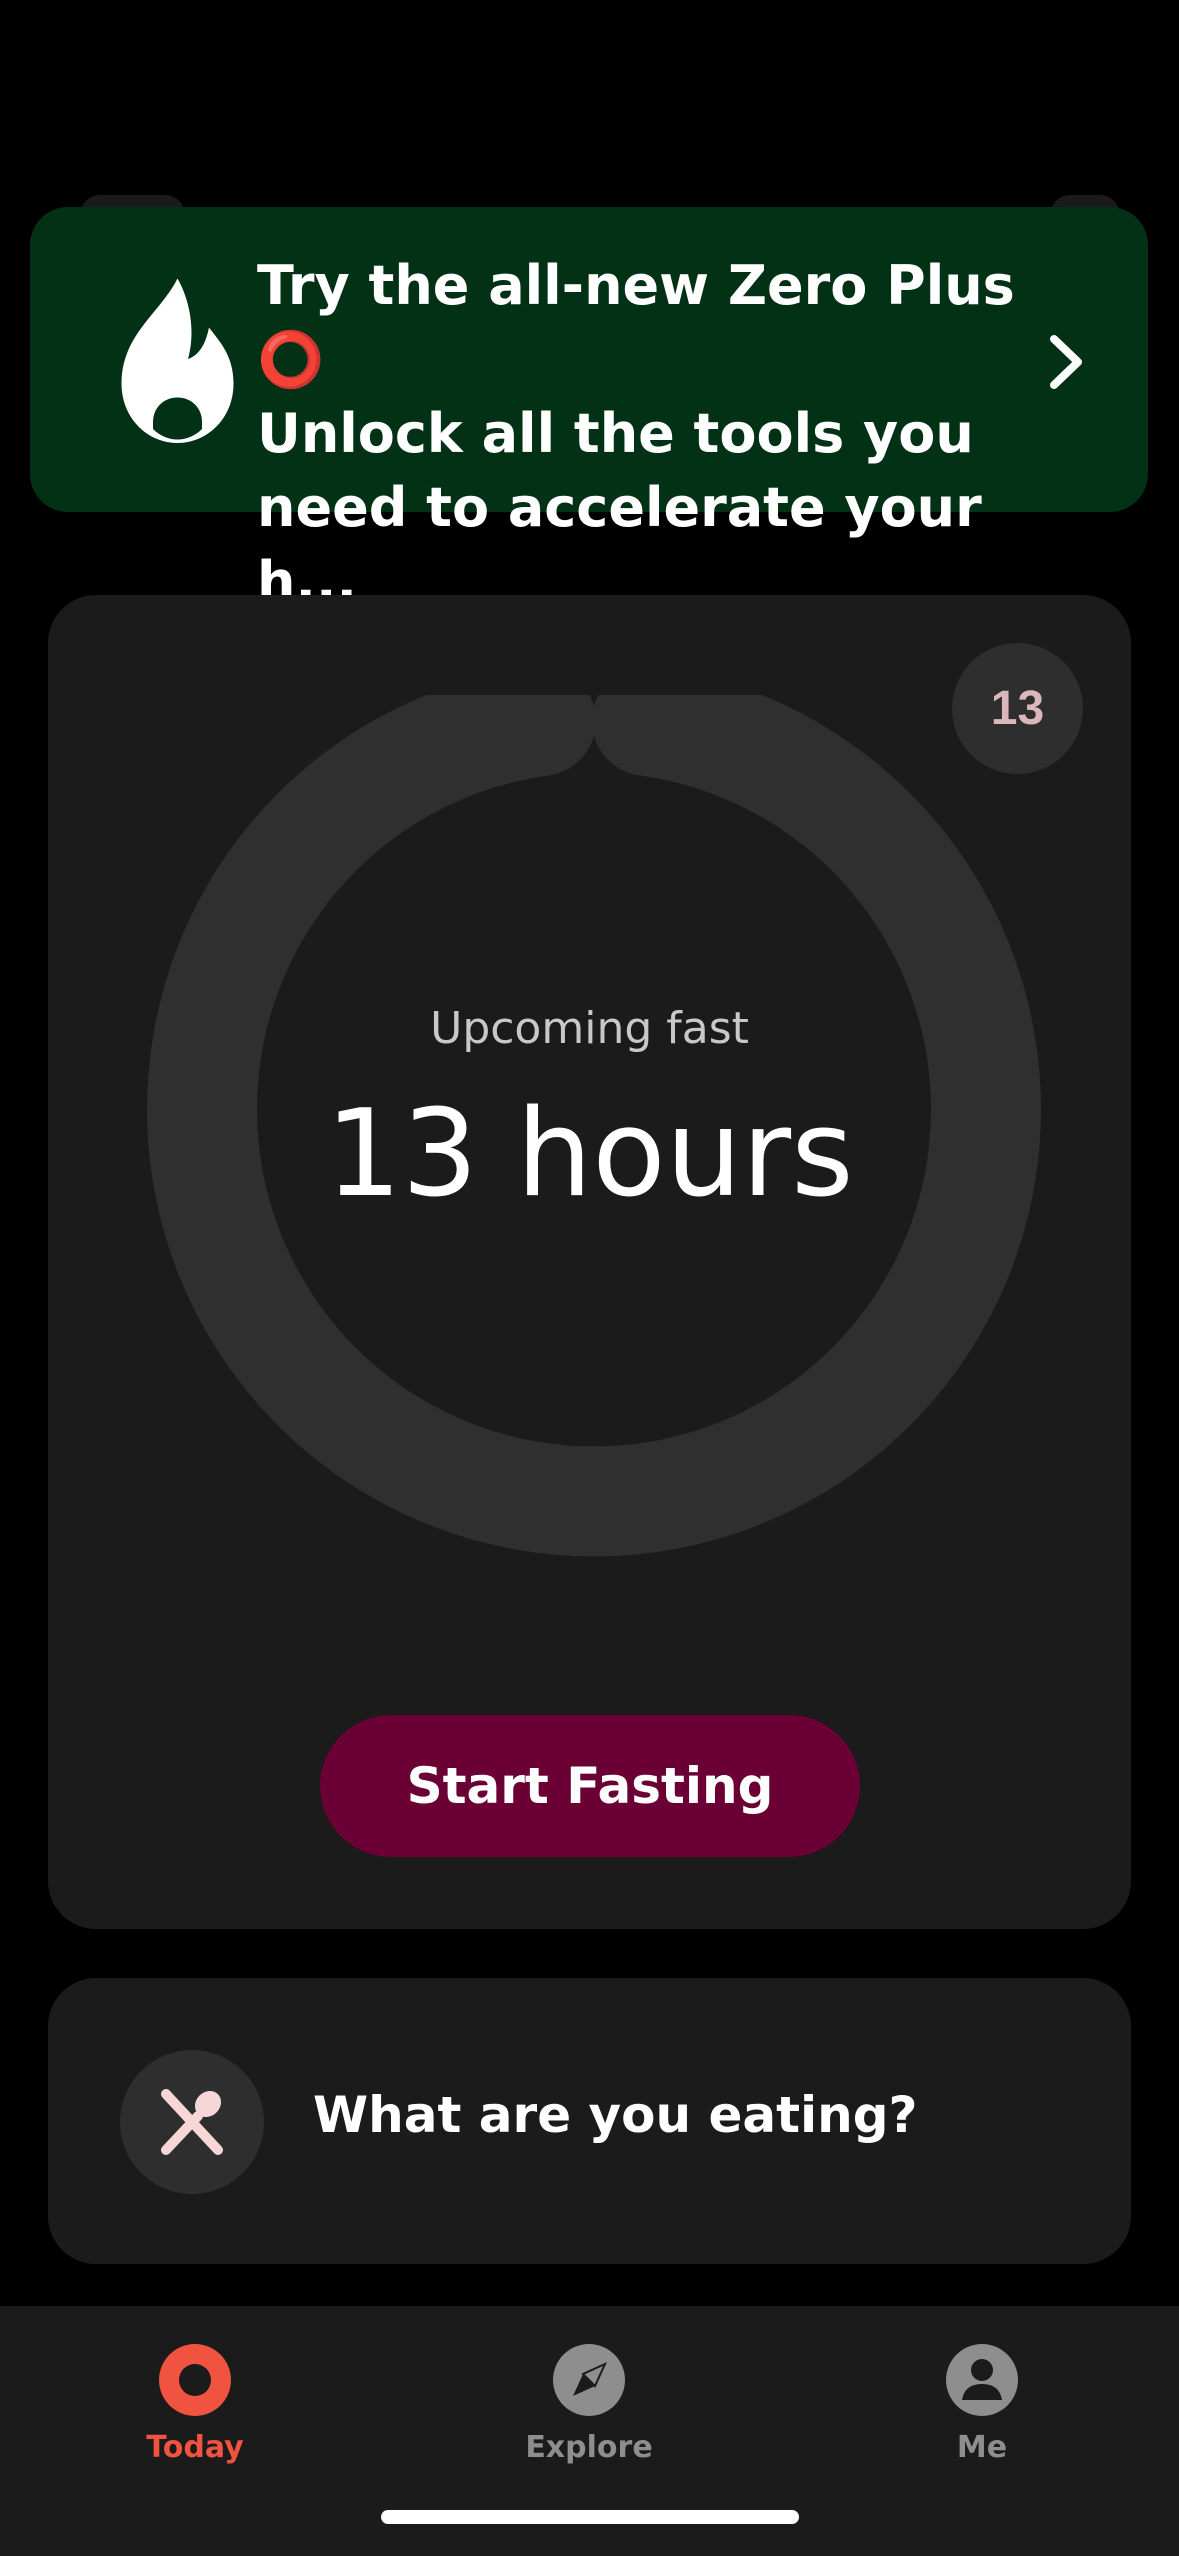 This screenshot has height=2556, width=1179. Describe the element at coordinates (195, 2380) in the screenshot. I see `zero-ring-icon` at that location.